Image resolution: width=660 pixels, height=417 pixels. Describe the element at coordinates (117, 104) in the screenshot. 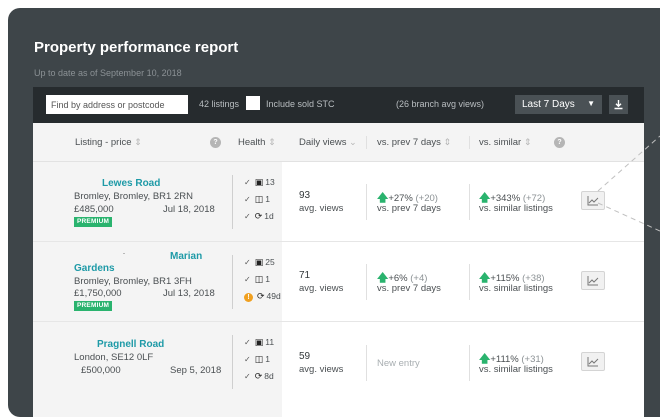

I see `search-input` at that location.